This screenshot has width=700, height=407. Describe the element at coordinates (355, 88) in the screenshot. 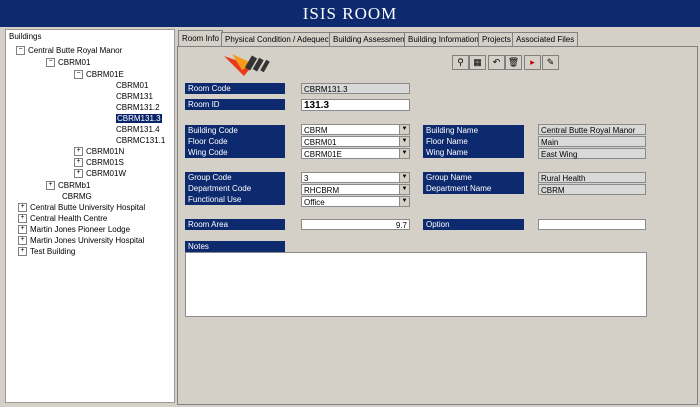

I see `room-code-value: CBRM131.3` at that location.